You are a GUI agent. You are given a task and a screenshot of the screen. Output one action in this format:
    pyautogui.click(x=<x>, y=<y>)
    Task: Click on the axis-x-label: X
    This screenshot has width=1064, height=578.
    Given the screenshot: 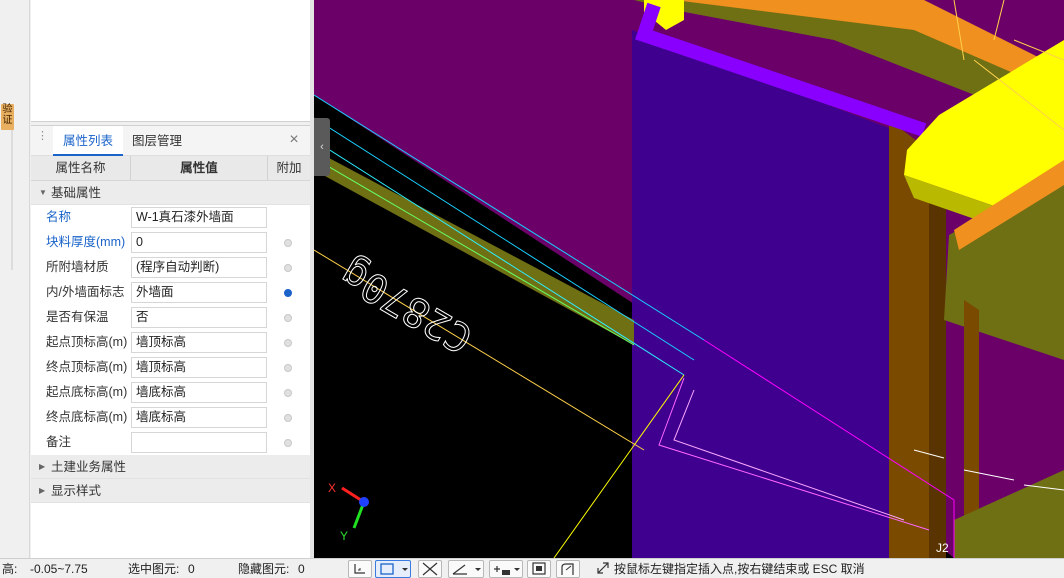 What is the action you would take?
    pyautogui.click(x=332, y=488)
    